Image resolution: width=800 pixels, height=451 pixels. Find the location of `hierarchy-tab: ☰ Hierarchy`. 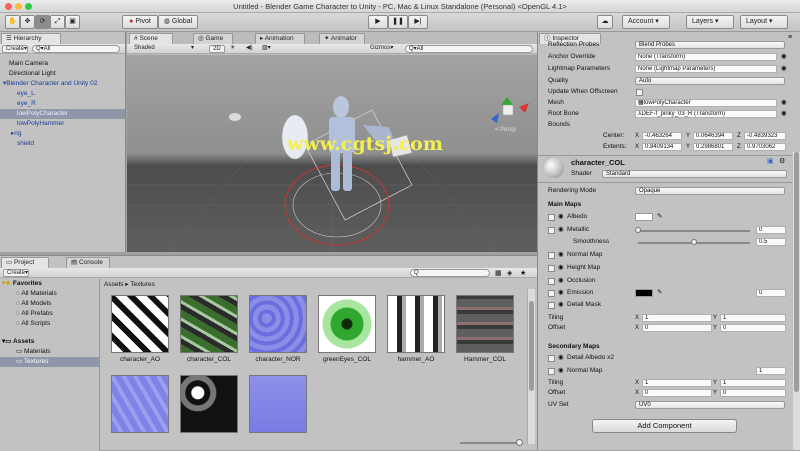

hierarchy-tab: ☰ Hierarchy is located at coordinates (31, 38).